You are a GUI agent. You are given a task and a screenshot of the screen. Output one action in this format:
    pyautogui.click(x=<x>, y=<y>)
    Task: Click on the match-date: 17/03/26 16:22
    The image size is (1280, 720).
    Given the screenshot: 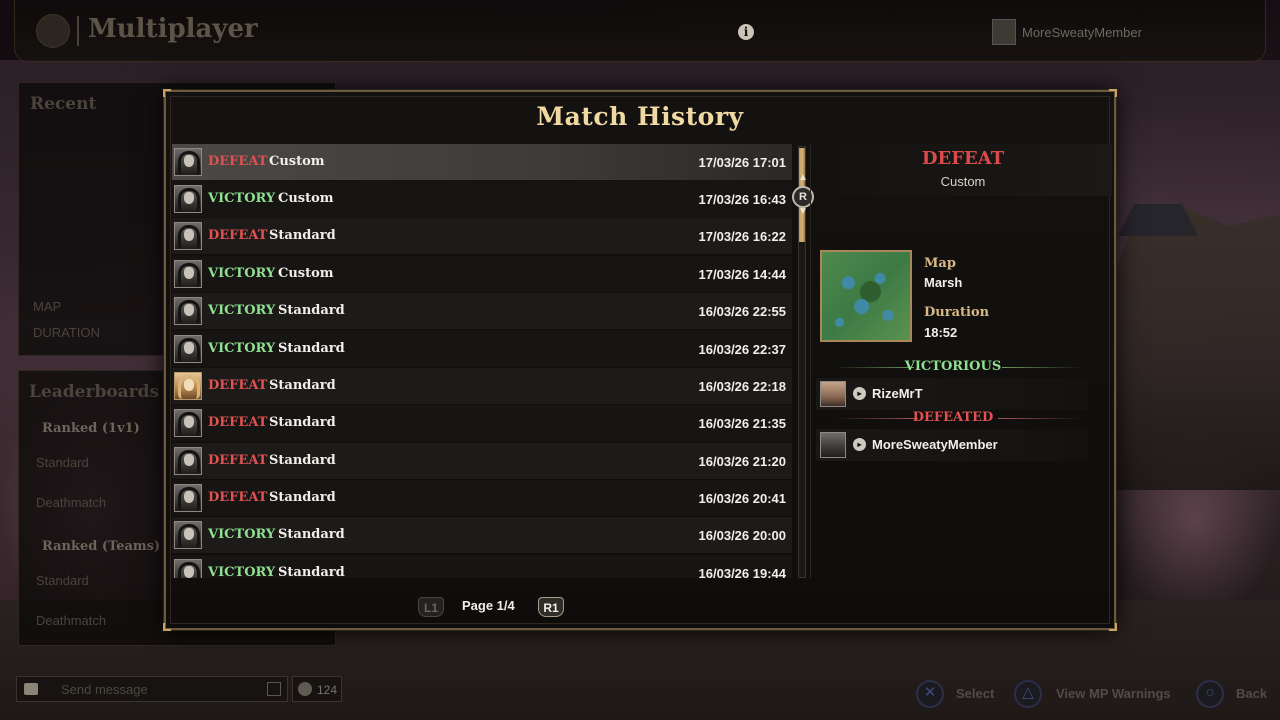 What is the action you would take?
    pyautogui.click(x=742, y=236)
    